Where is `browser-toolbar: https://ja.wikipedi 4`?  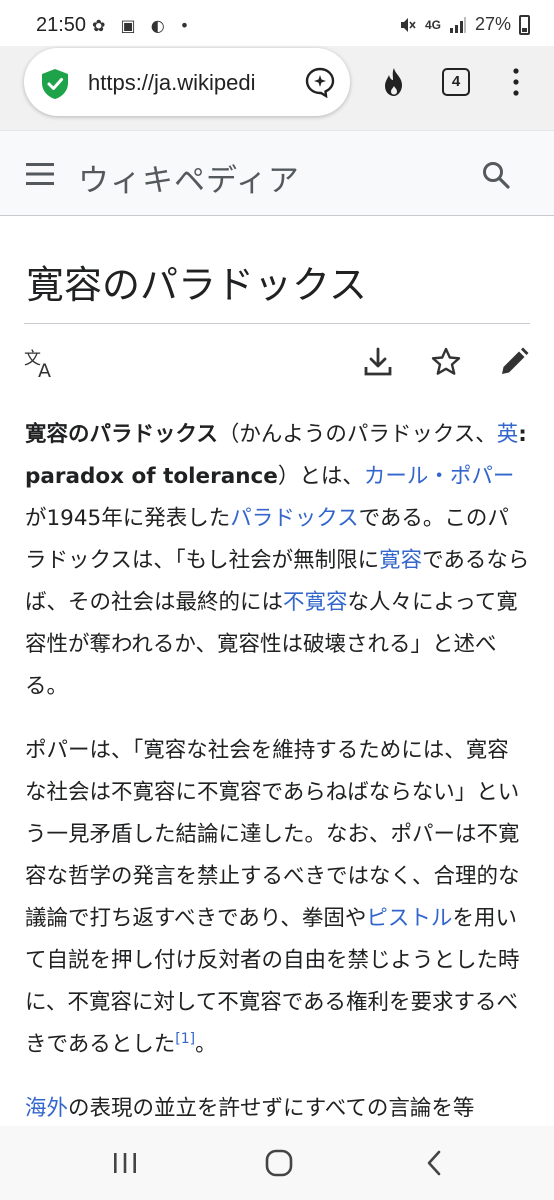 browser-toolbar: https://ja.wikipedi 4 is located at coordinates (277, 88).